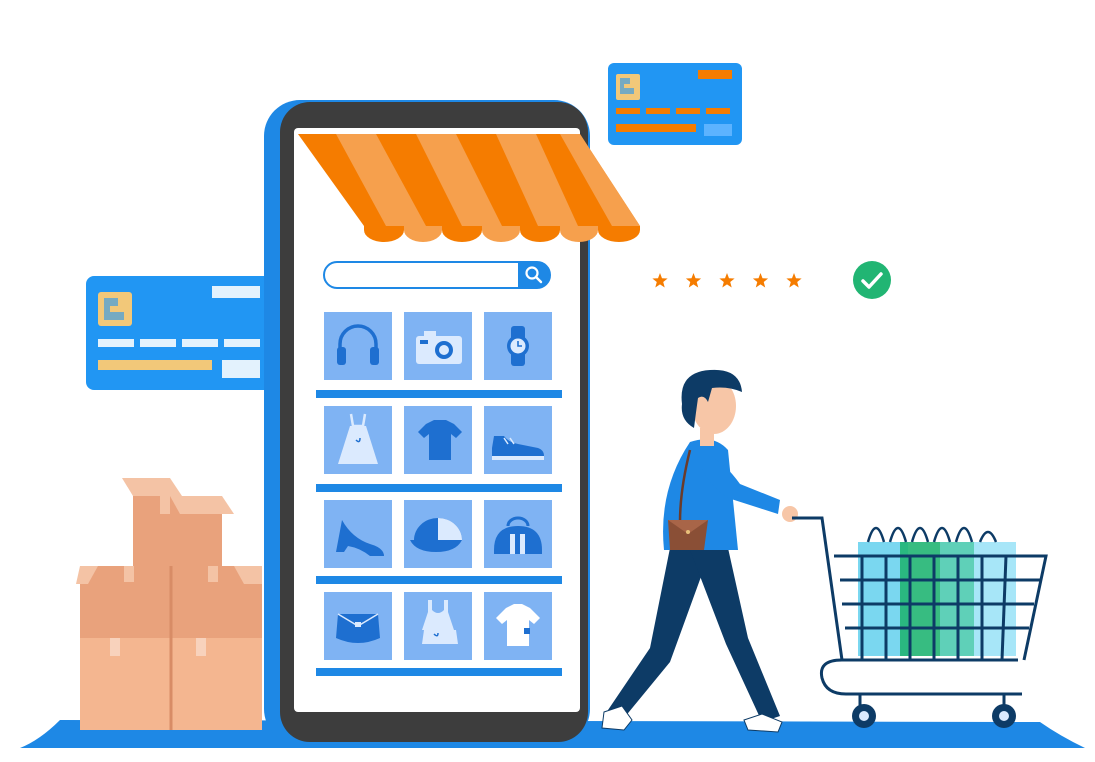 This screenshot has width=1095, height=762. I want to click on search-button, so click(534, 275).